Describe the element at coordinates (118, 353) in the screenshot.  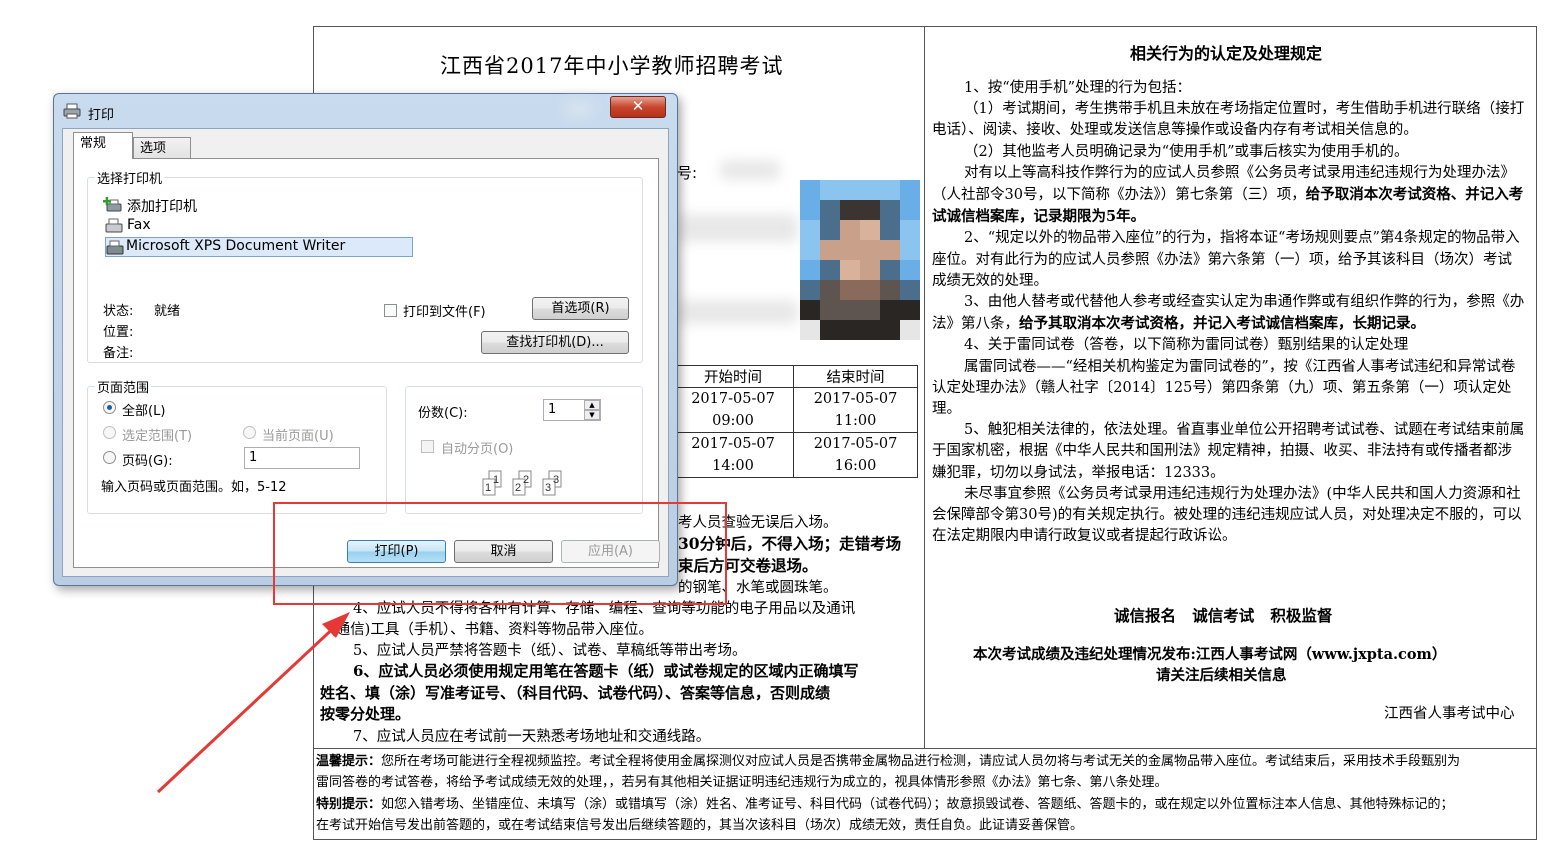
I see `comment-label: 备注:` at that location.